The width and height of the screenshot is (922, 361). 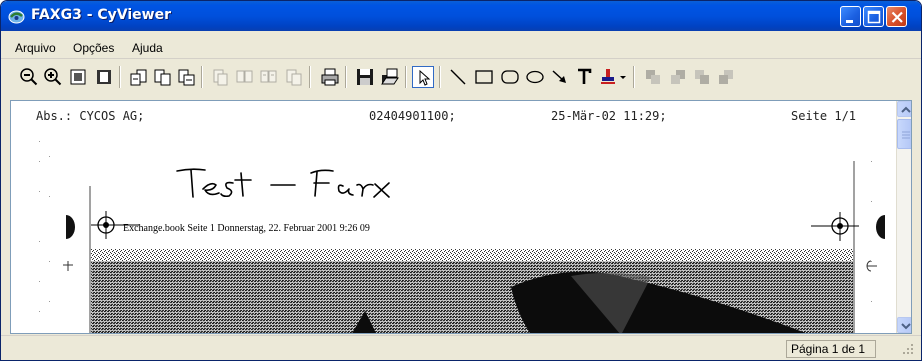 I want to click on window-title: FAXG3 - CyViewer, so click(x=101, y=15).